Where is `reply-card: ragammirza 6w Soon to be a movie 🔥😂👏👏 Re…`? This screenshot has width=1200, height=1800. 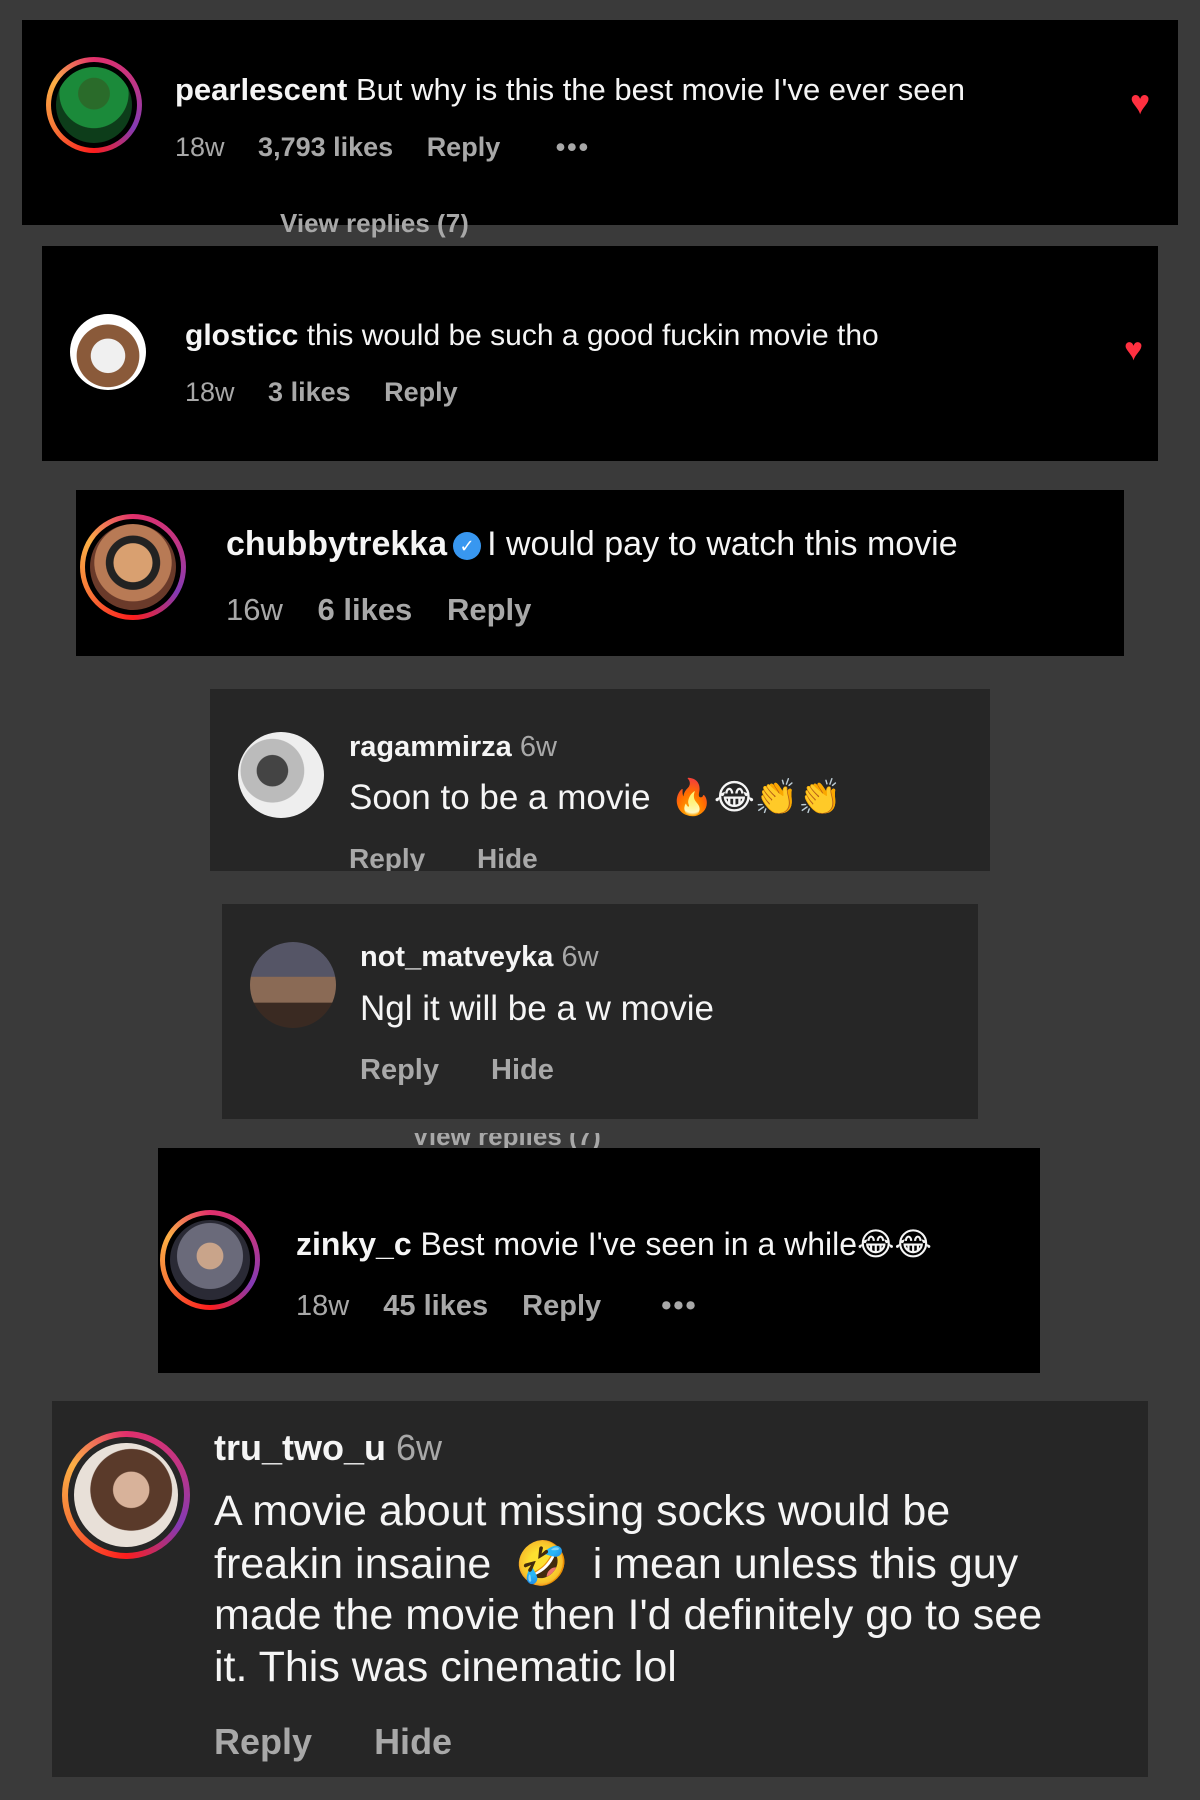
reply-card: ragammirza 6w Soon to be a movie 🔥😂👏👏 Re… is located at coordinates (600, 780).